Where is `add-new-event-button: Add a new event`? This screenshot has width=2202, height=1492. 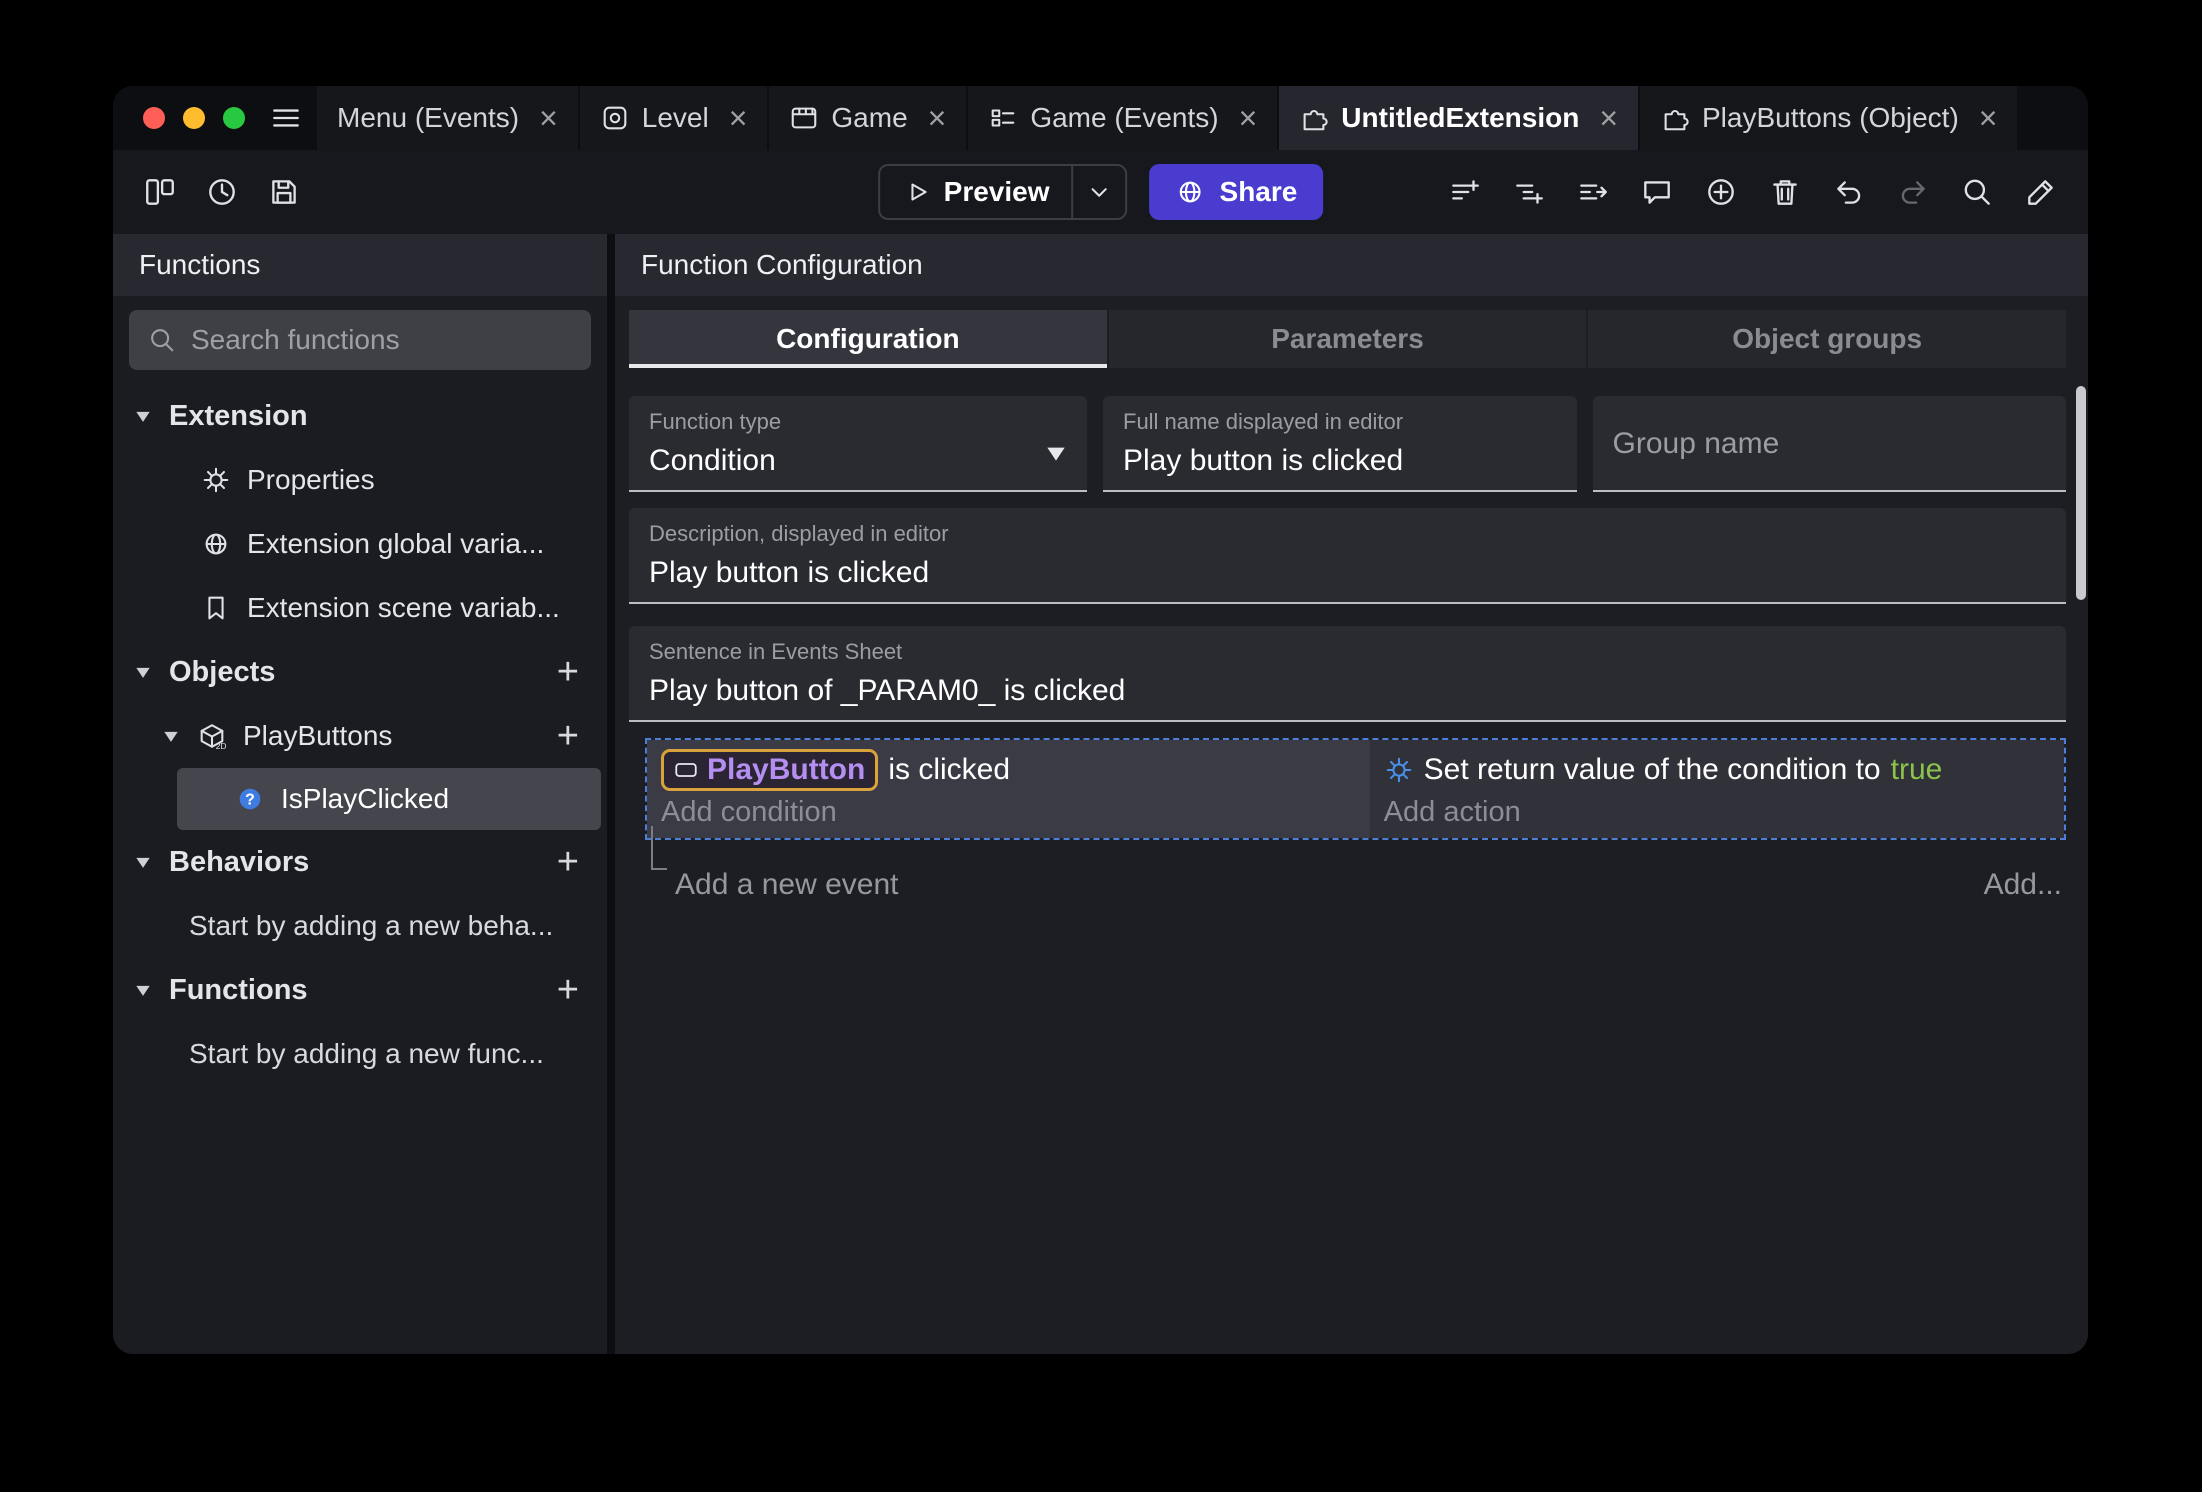 add-new-event-button: Add a new event is located at coordinates (787, 885).